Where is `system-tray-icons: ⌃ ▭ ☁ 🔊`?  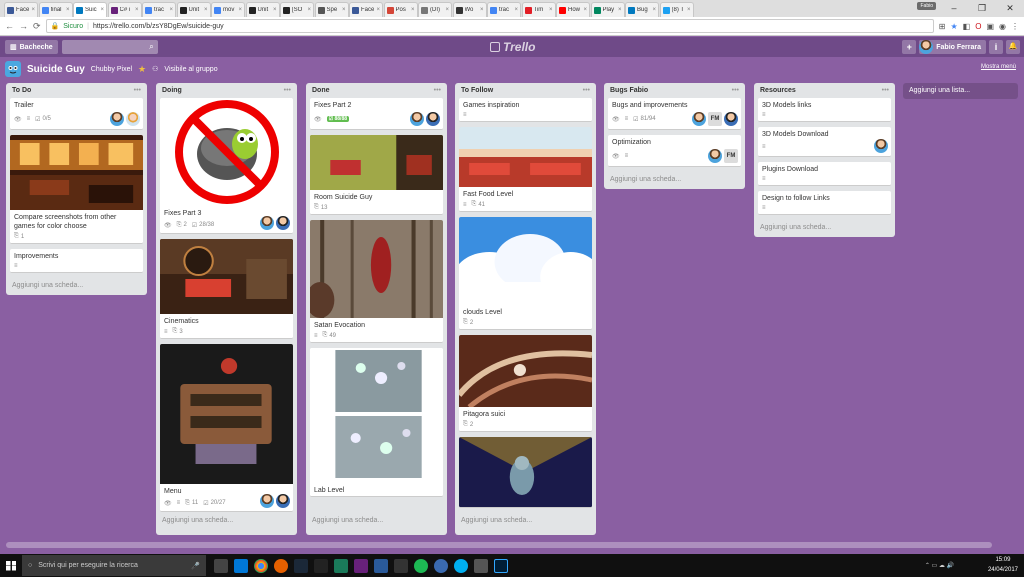
system-tray-icons: ⌃ ▭ ☁ 🔊 is located at coordinates (939, 565).